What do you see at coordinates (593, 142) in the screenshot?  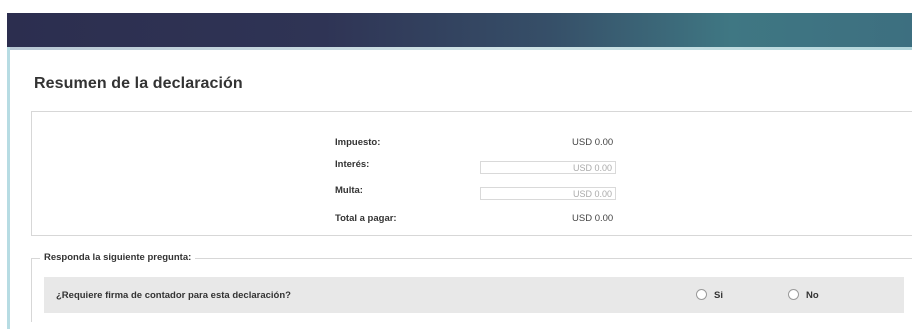 I see `impuesto-value: USD 0.00` at bounding box center [593, 142].